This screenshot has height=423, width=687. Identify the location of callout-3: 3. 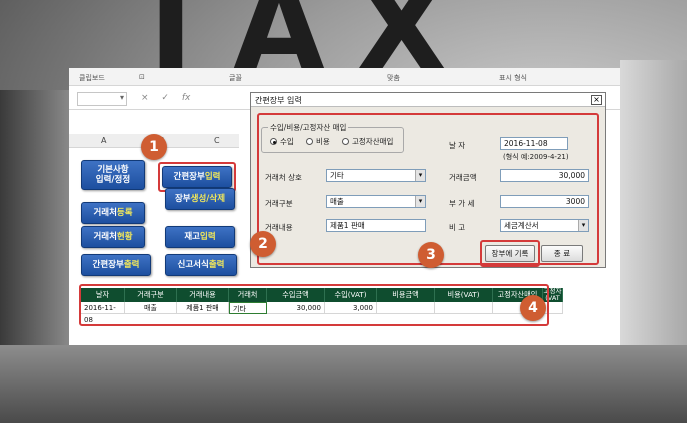
(431, 255).